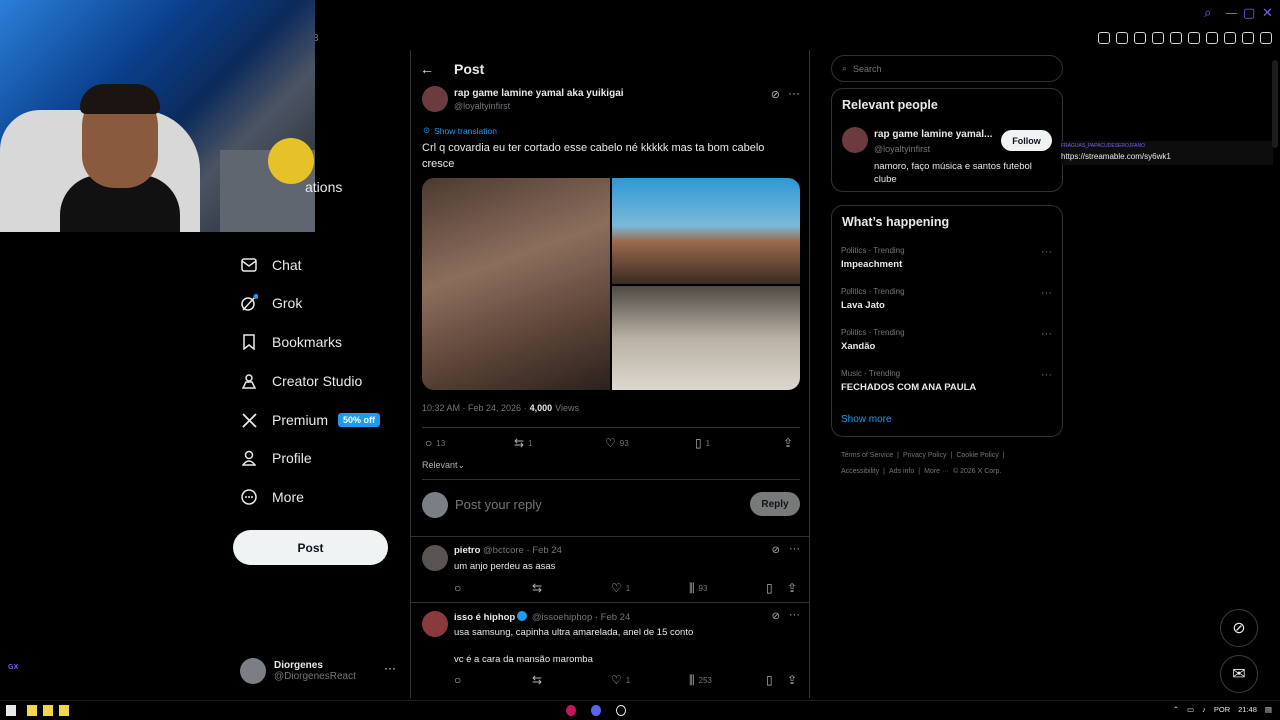 Image resolution: width=1280 pixels, height=720 pixels. What do you see at coordinates (1190, 709) in the screenshot?
I see `network-icon: ▭` at bounding box center [1190, 709].